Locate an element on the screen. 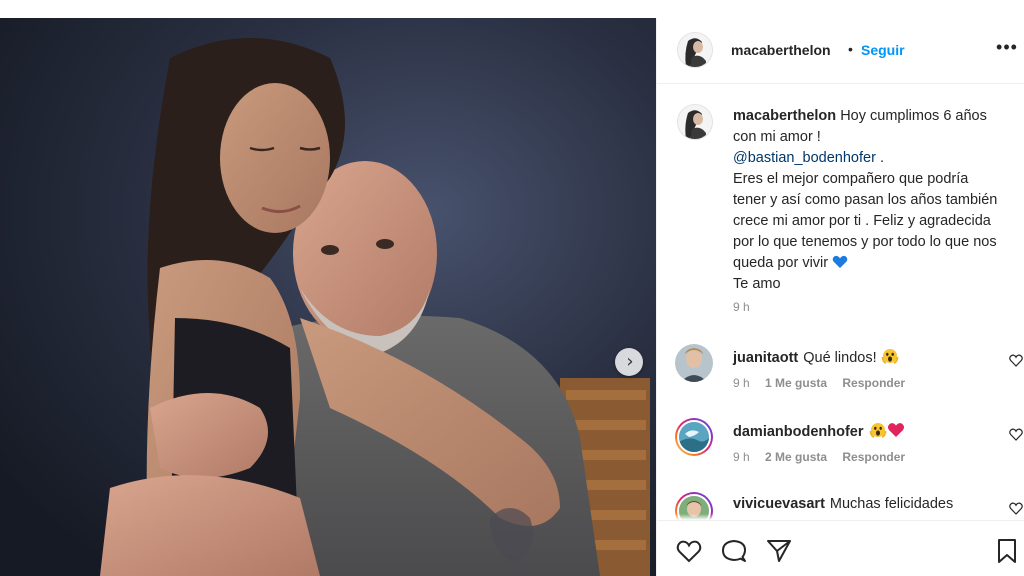  share-icon is located at coordinates (779, 551).